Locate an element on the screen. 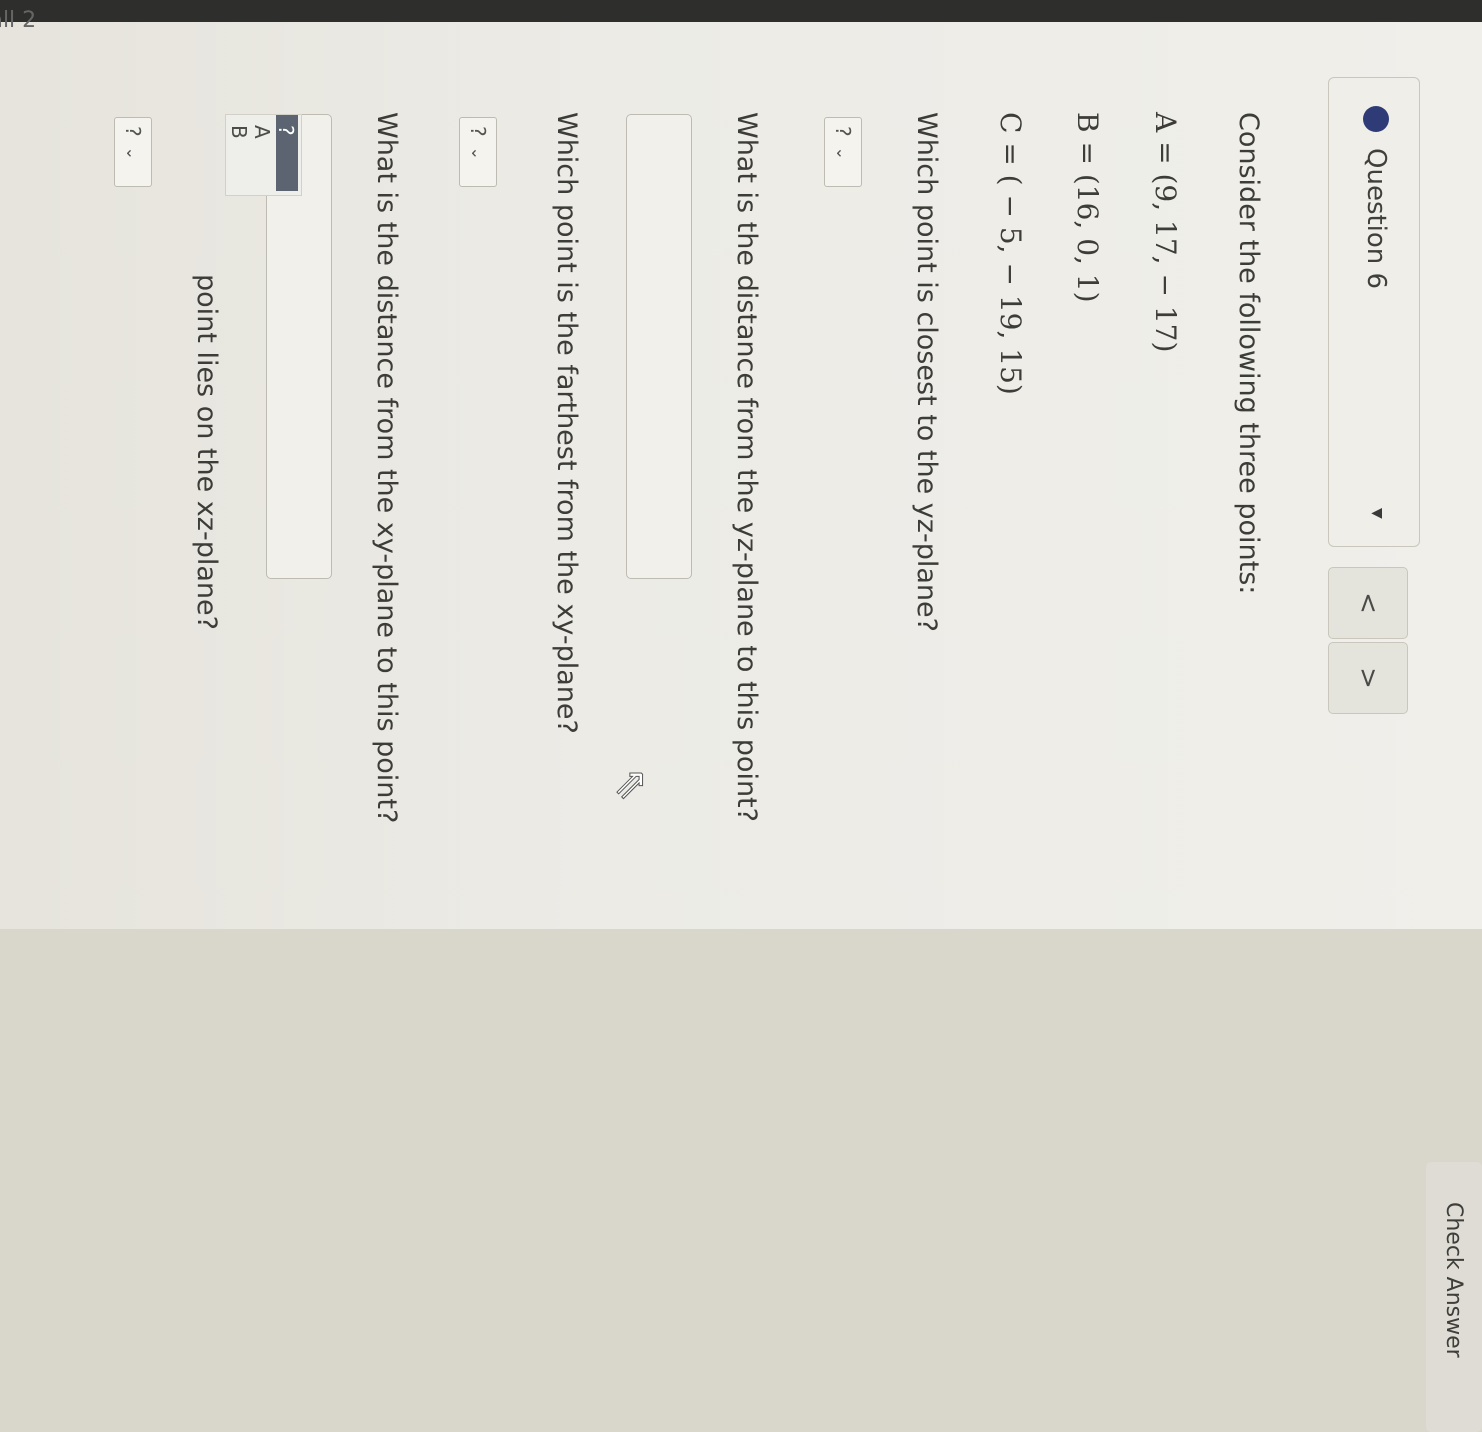  edge-text: Fall 2 is located at coordinates (18, 21).